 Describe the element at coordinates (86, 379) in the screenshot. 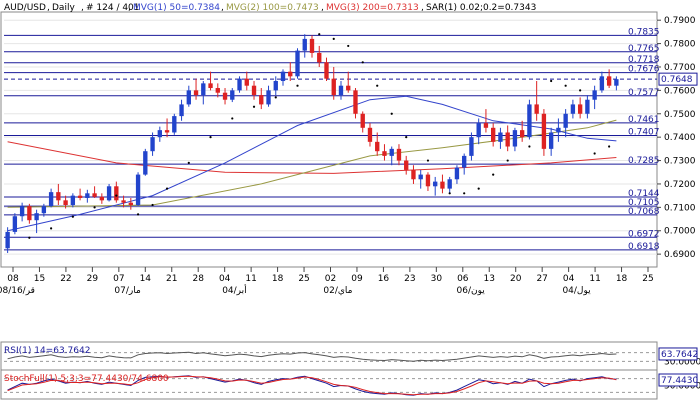

I see `stoch-title: StochFull(1) 5;3;3=77.4430/74.6800` at that location.